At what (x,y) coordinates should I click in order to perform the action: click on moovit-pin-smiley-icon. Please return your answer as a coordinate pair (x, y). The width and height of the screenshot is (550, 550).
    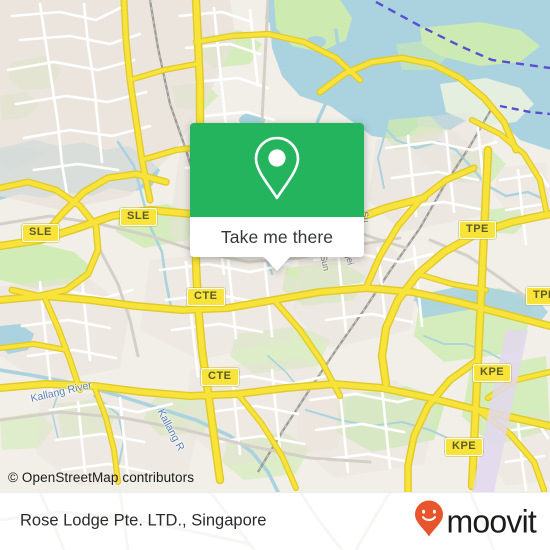
    Looking at the image, I should click on (429, 521).